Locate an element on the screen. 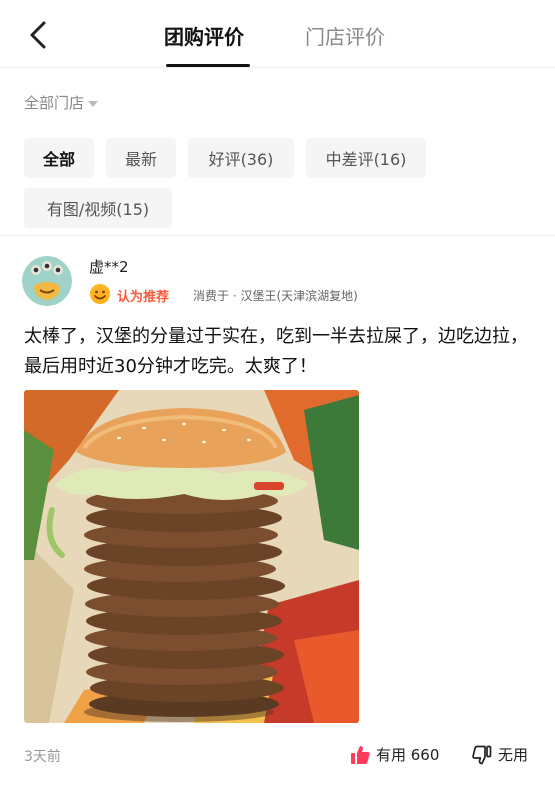  avatar is located at coordinates (47, 281).